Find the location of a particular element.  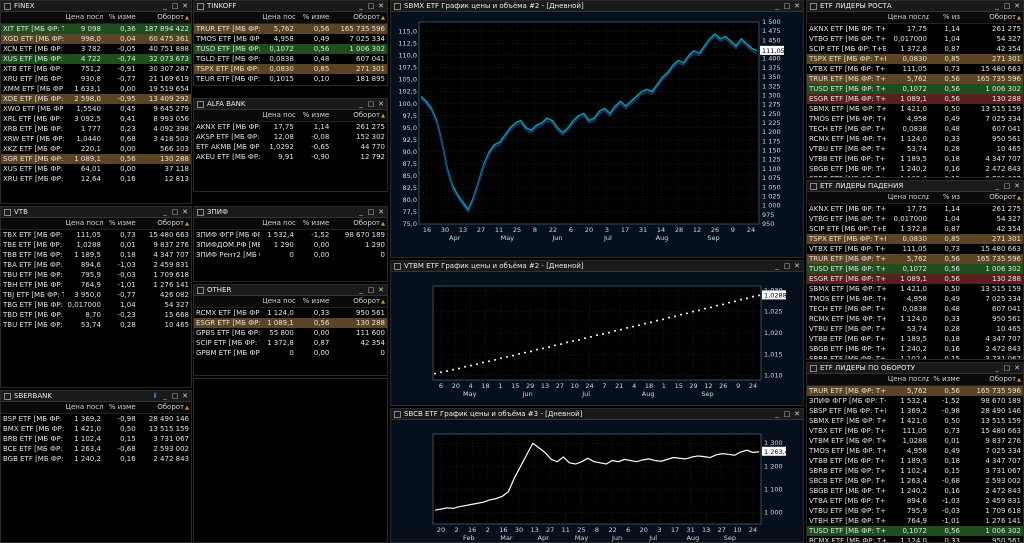

table-row: XRB ETF [МБ ФР: Т+Е 1 777 0,23 4 092 398 is located at coordinates (96, 129).